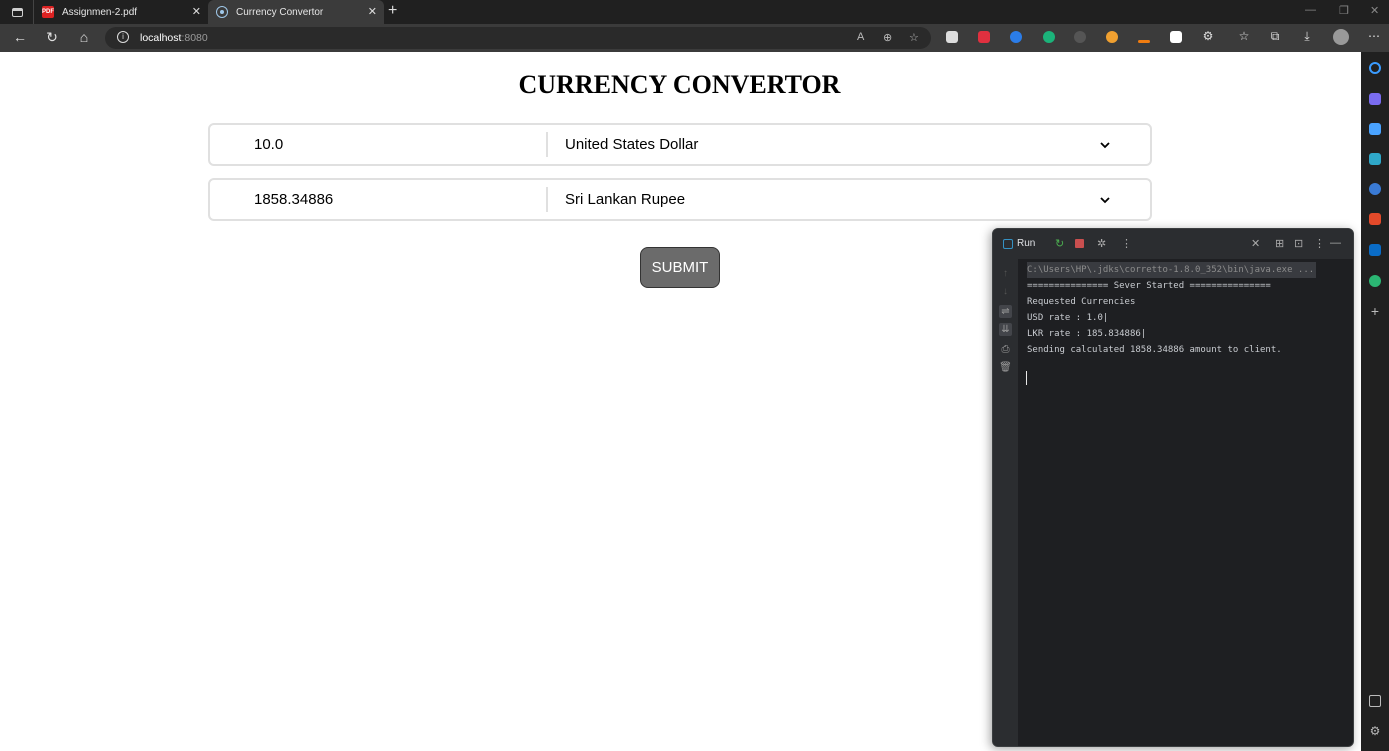 This screenshot has height=751, width=1389. What do you see at coordinates (1079, 243) in the screenshot?
I see `stop-icon` at bounding box center [1079, 243].